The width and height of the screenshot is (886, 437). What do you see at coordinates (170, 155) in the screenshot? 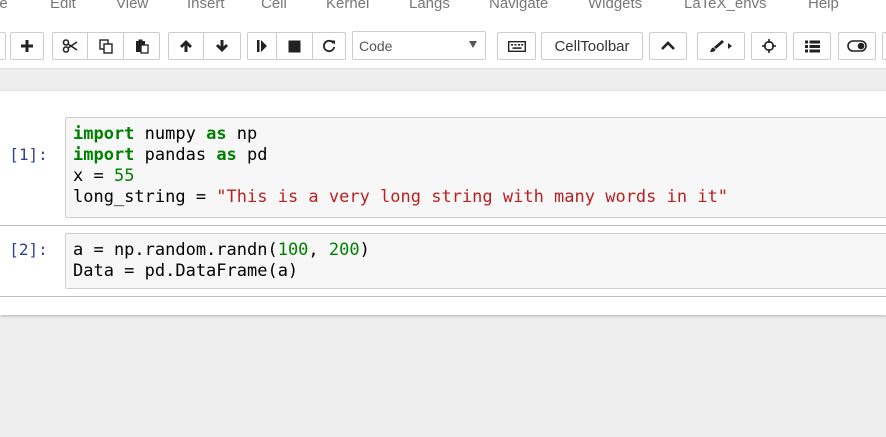
I see `code-token: pandas` at bounding box center [170, 155].